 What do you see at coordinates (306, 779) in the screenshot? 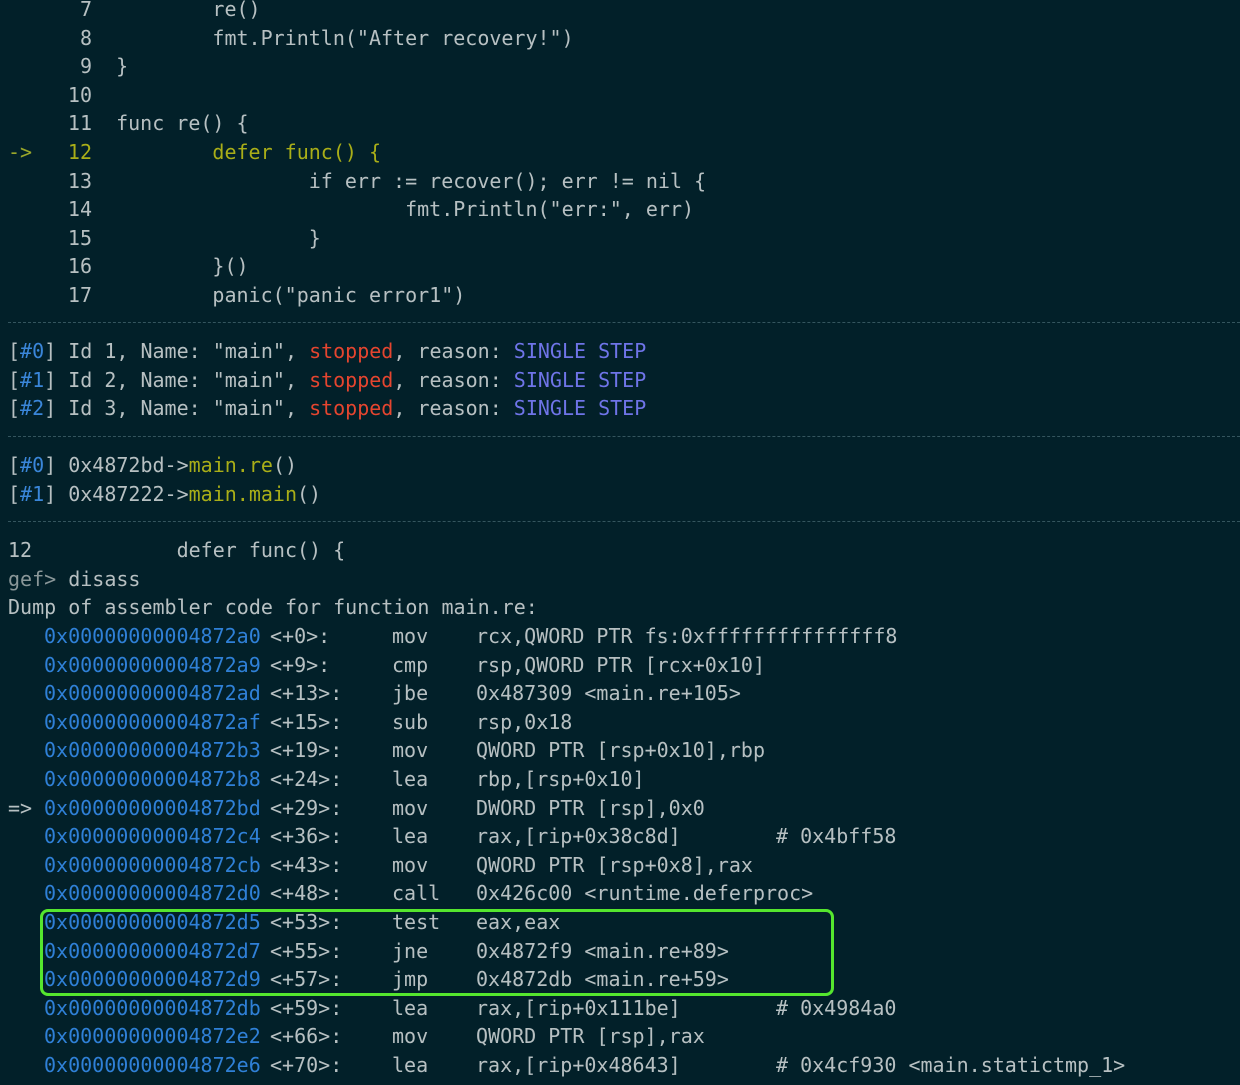
I see `asm-offset: <+24>:` at bounding box center [306, 779].